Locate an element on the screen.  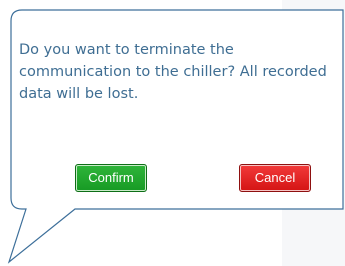
confirm-button: Confirm is located at coordinates (111, 178).